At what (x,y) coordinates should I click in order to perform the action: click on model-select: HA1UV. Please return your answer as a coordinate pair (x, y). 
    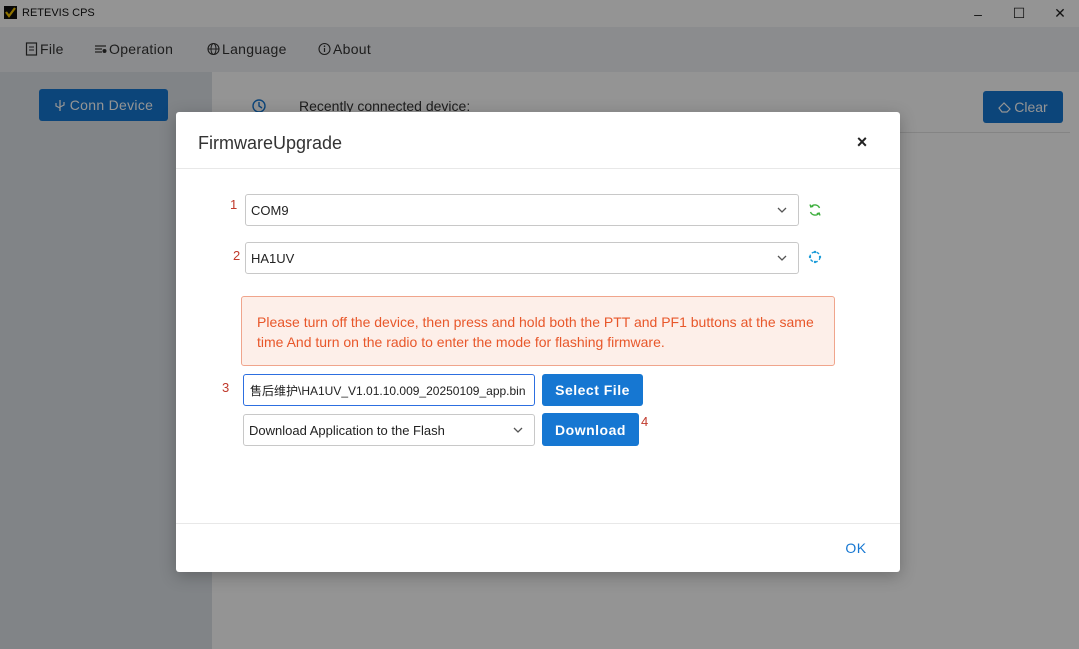
    Looking at the image, I should click on (522, 258).